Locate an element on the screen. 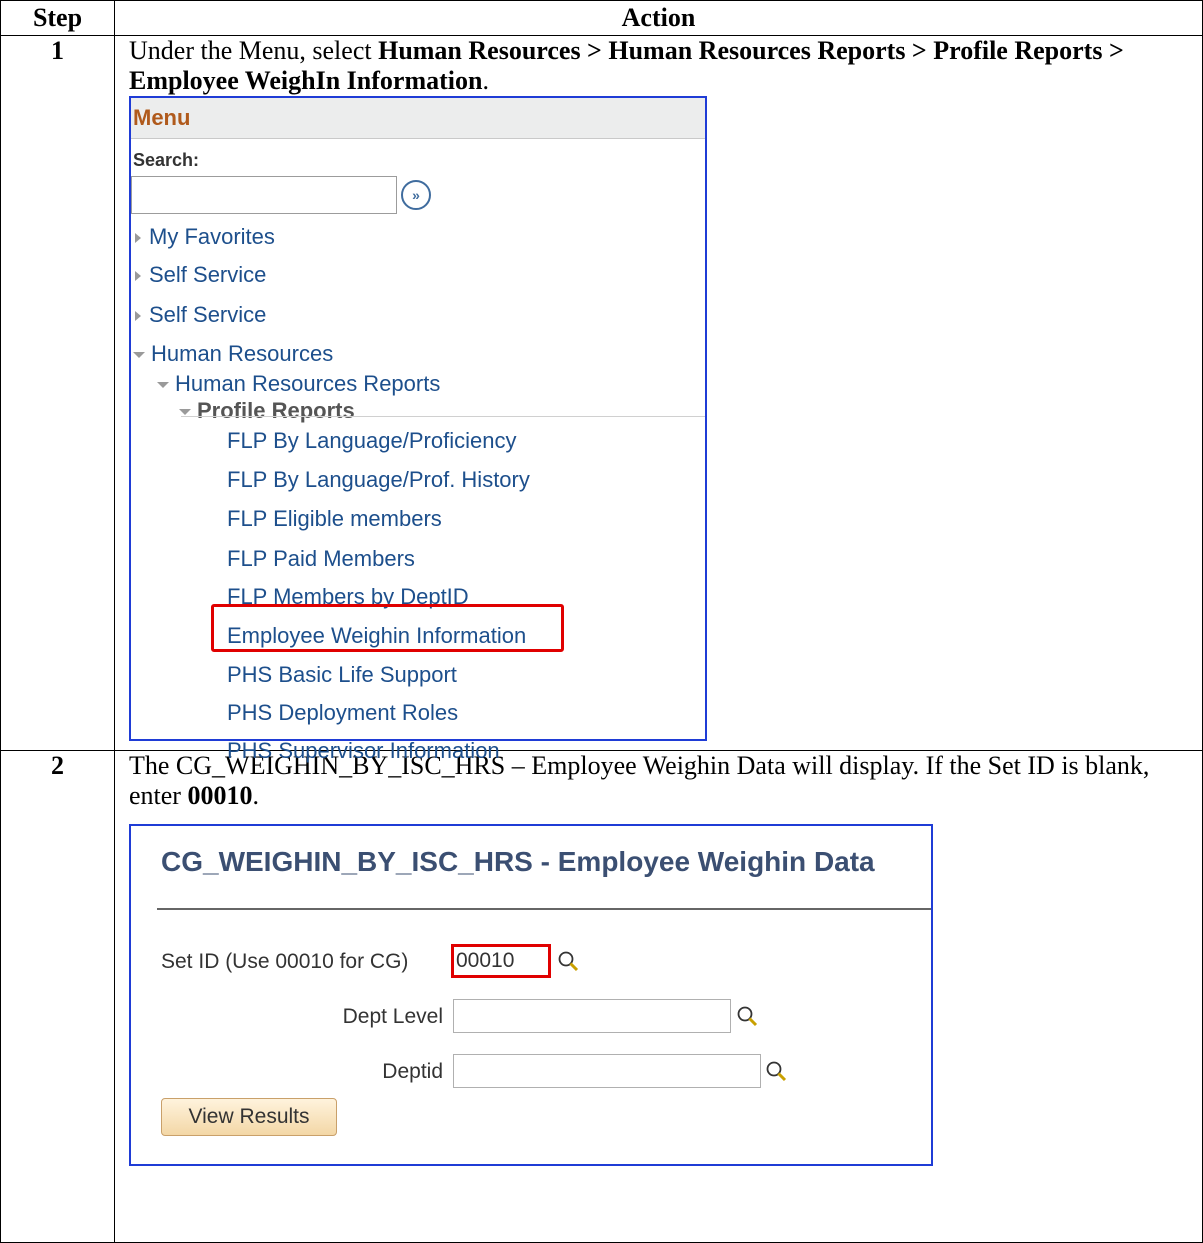  menu-item-hr-reports: Human Resources Reports is located at coordinates (298, 384).